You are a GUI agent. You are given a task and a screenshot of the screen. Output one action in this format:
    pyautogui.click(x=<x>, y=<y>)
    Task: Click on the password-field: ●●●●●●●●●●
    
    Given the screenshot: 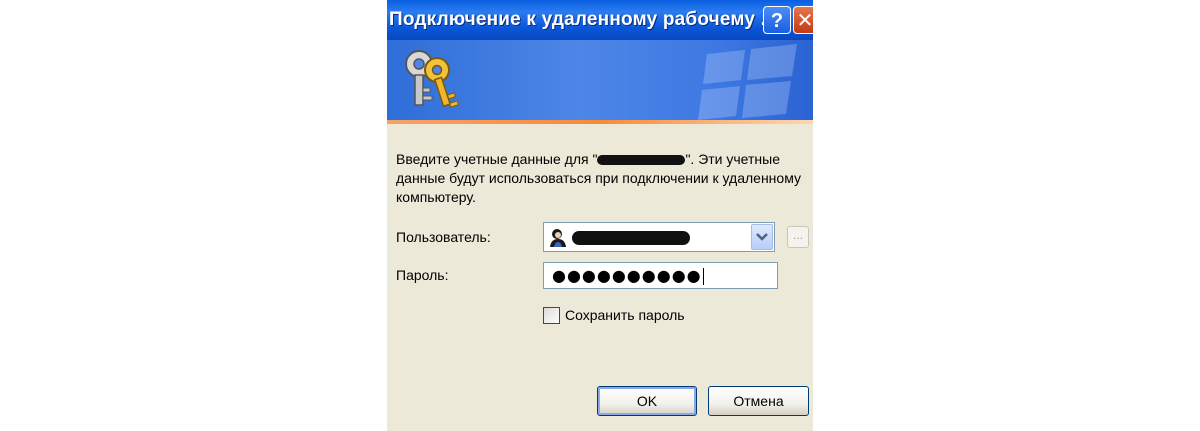 What is the action you would take?
    pyautogui.click(x=660, y=275)
    